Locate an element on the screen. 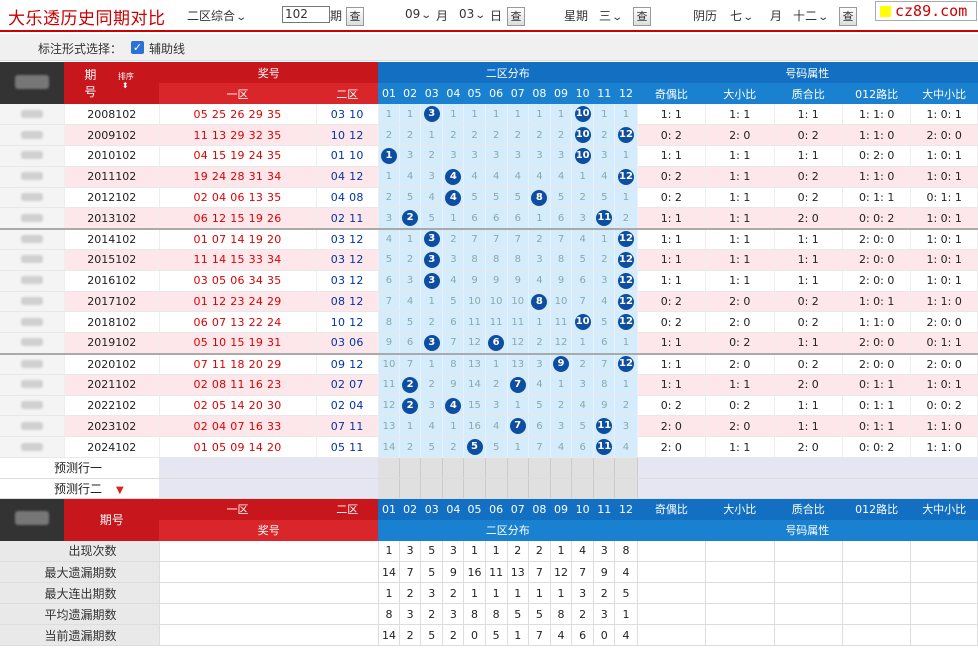 The image size is (978, 654). attr-col-header: 大小比 is located at coordinates (739, 93).